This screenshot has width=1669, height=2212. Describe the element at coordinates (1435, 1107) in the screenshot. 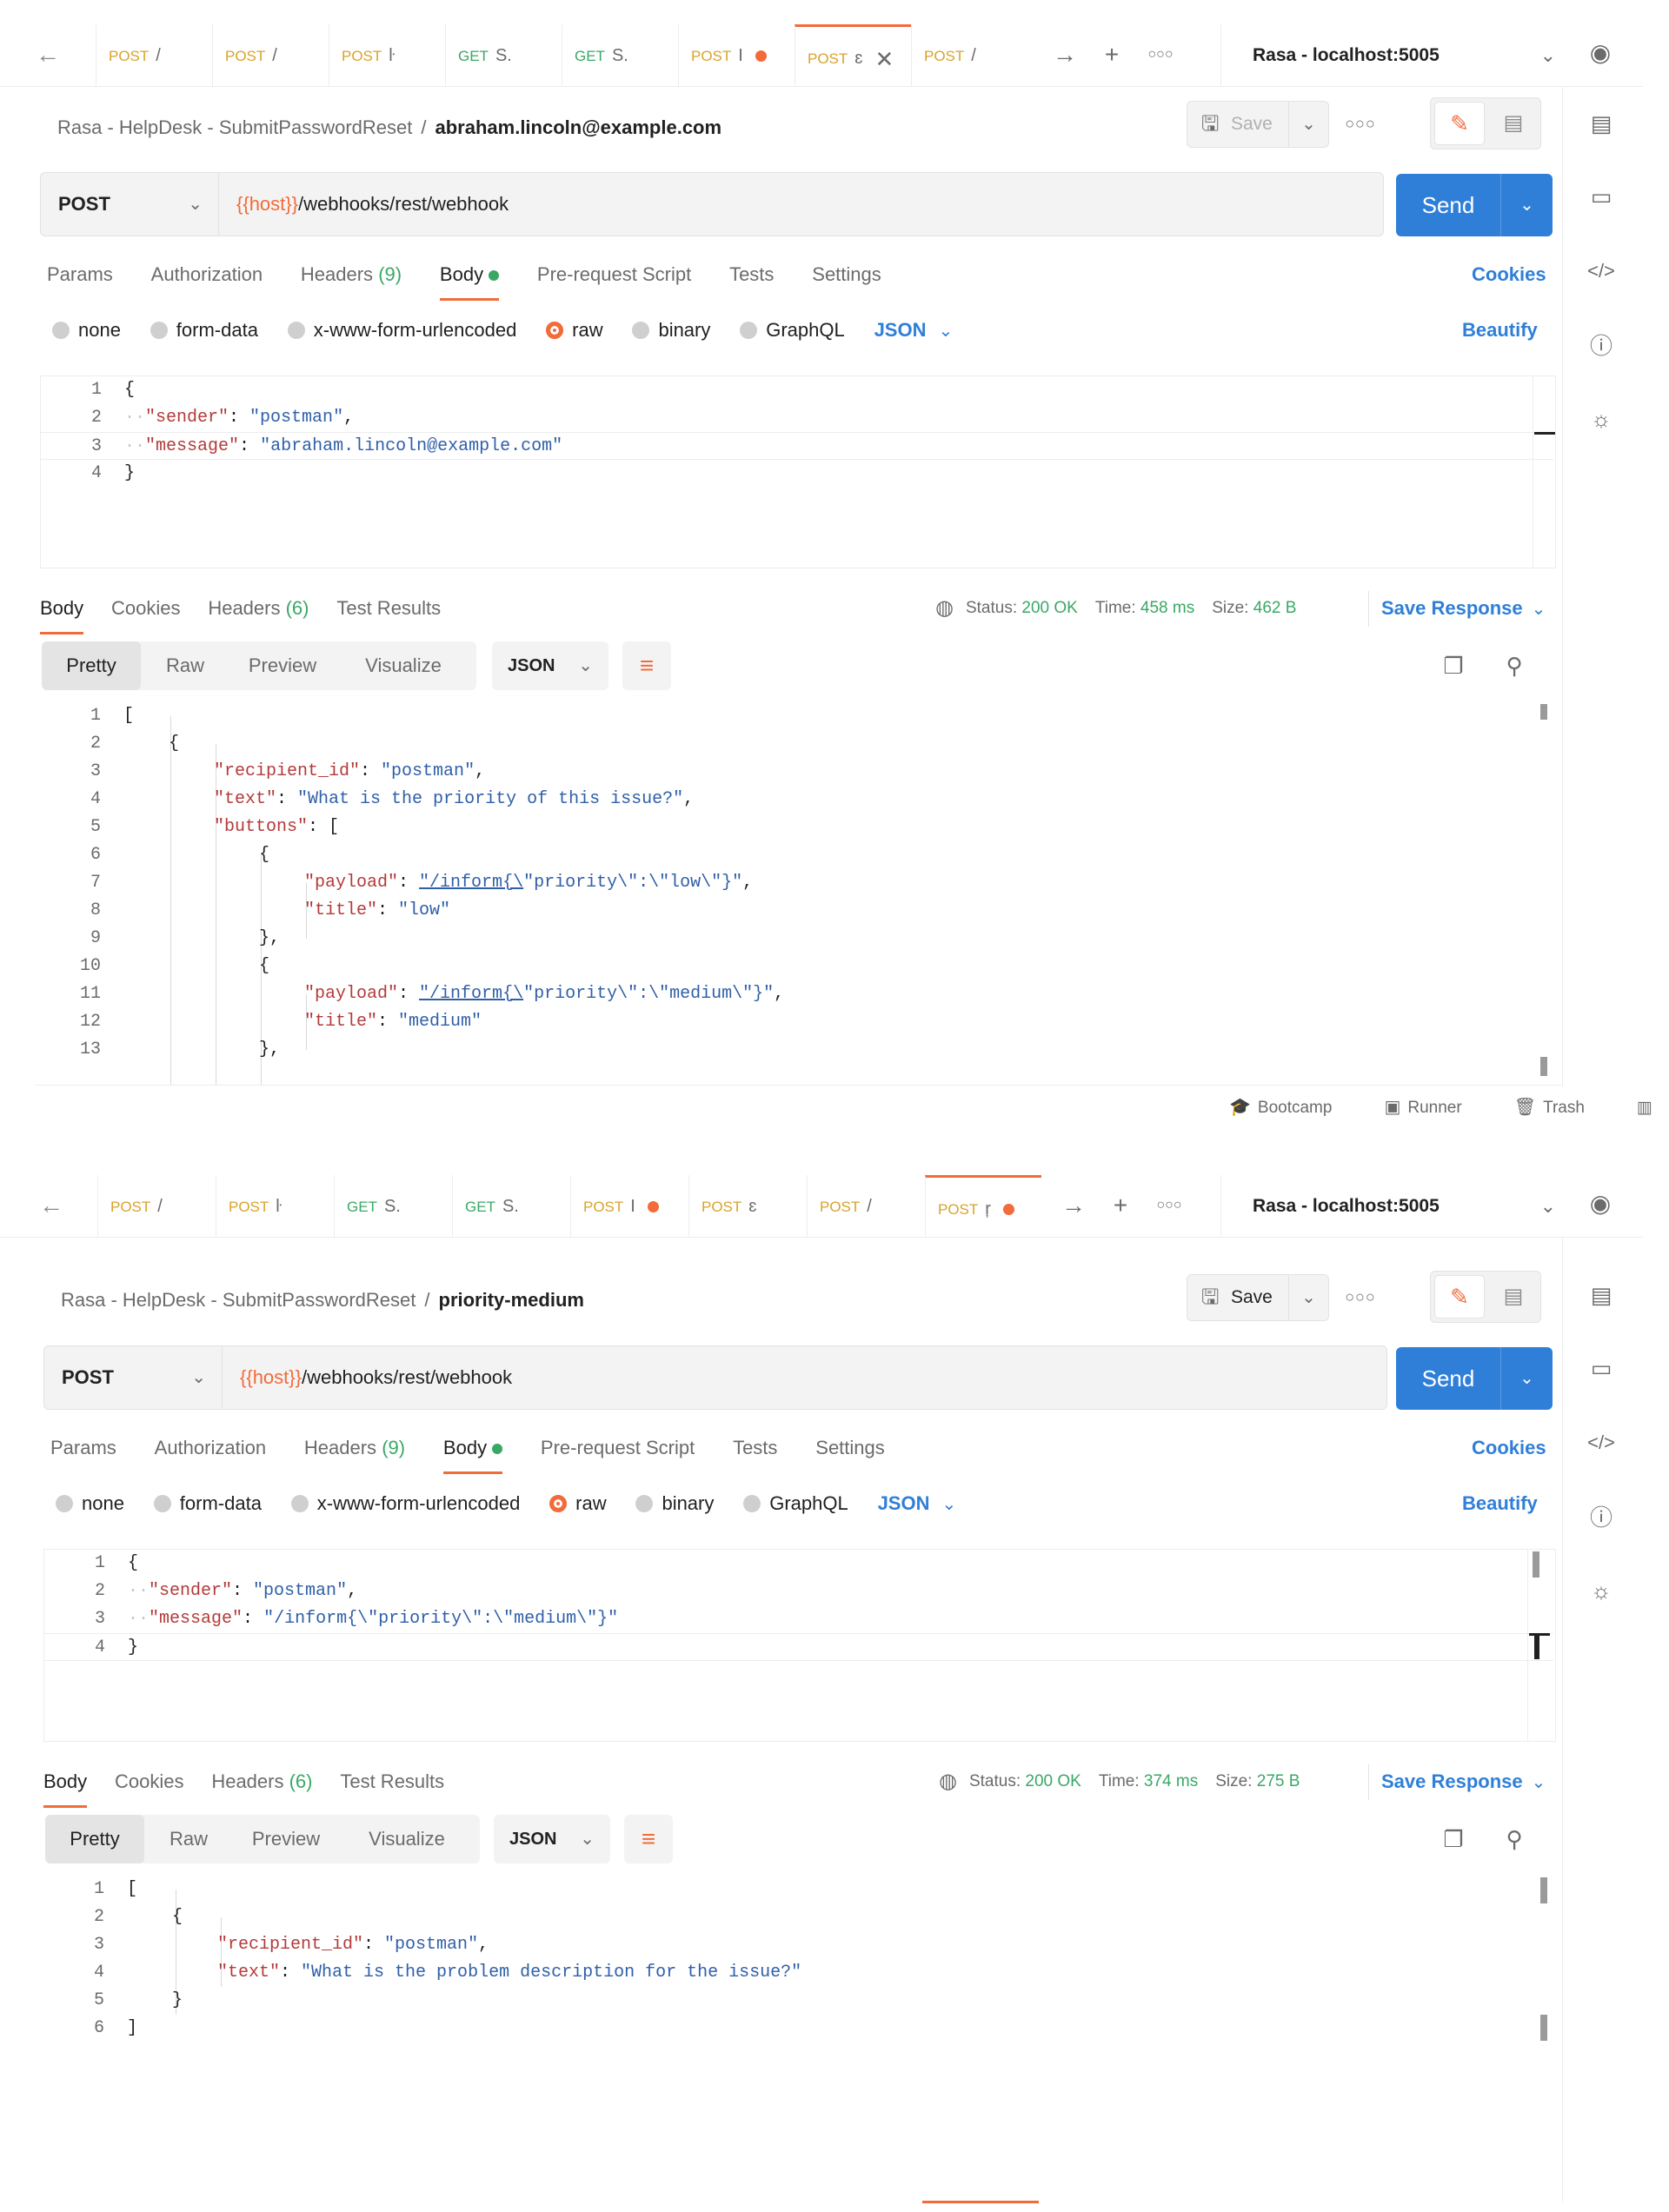

I see `runner-link: ▣ Runner` at that location.